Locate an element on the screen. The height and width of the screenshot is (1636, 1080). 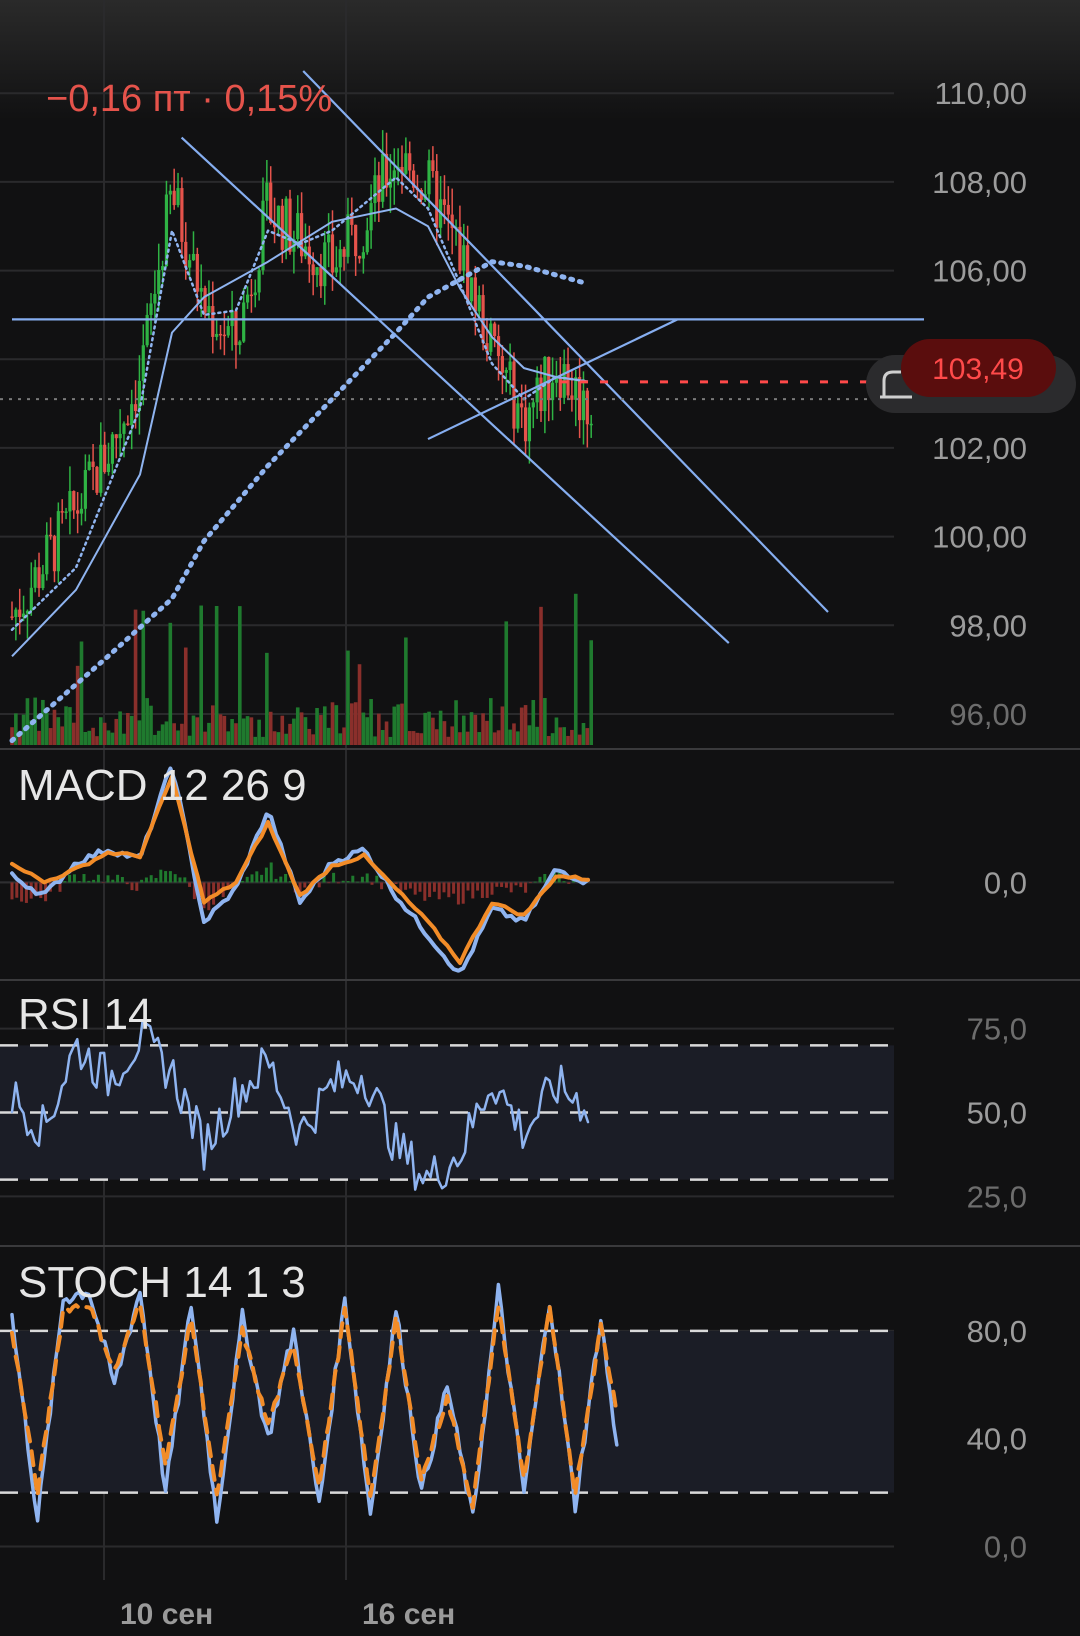
y-tick-label: 98,00 is located at coordinates (988, 625).